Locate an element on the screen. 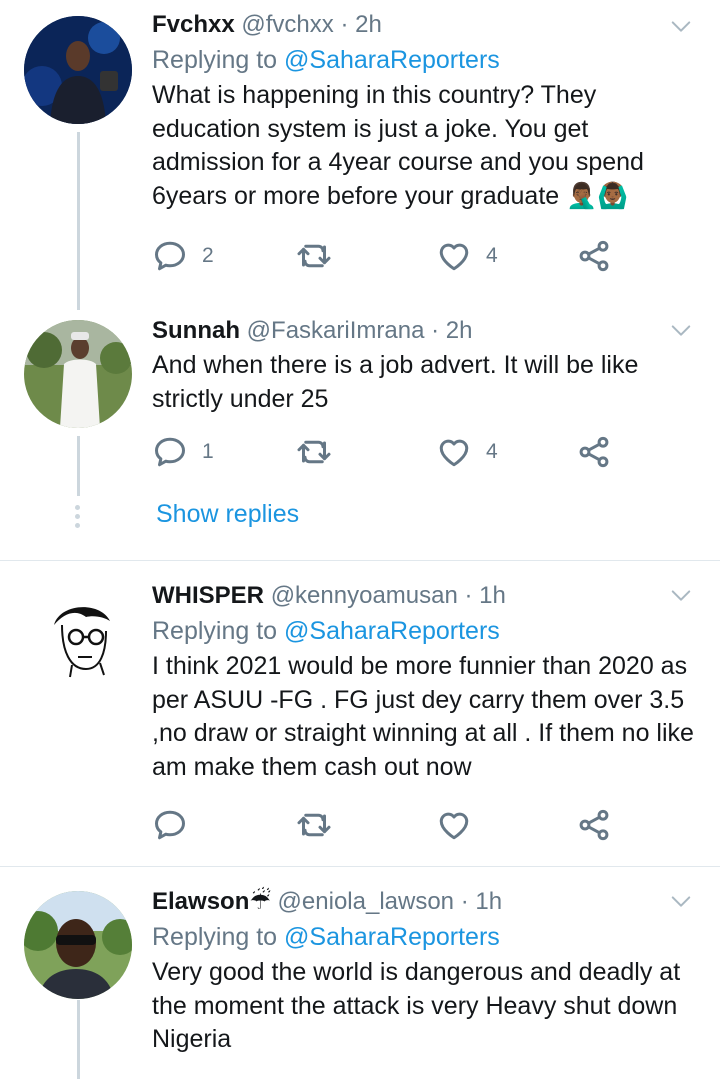 The height and width of the screenshot is (1079, 720). show-replies-link: Show replies is located at coordinates (227, 514).